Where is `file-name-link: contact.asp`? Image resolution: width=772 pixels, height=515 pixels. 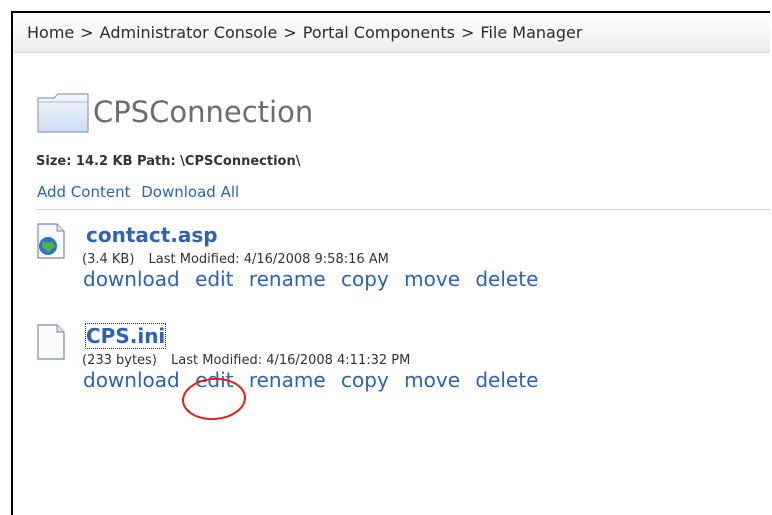
file-name-link: contact.asp is located at coordinates (152, 235).